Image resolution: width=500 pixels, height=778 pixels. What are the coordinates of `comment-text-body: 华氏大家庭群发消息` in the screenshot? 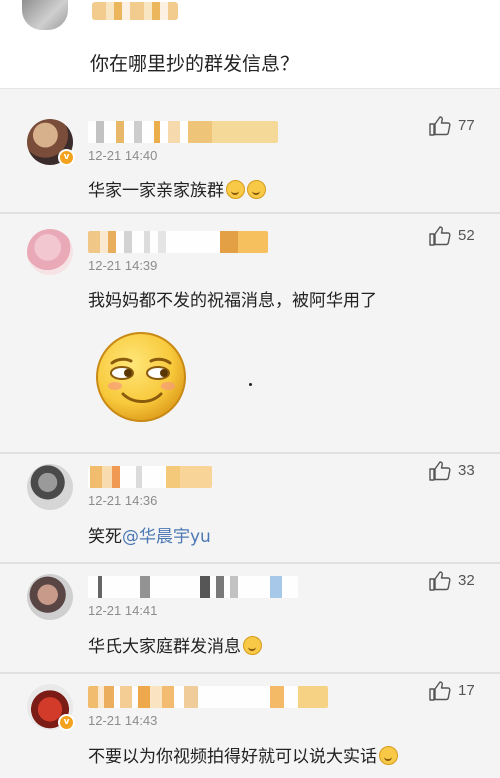 It's located at (164, 647).